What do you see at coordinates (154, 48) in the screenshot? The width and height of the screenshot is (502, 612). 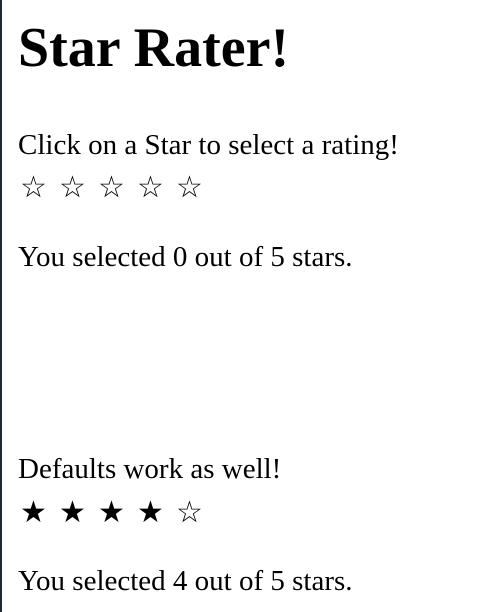 I see `page-title: Star Rater!` at bounding box center [154, 48].